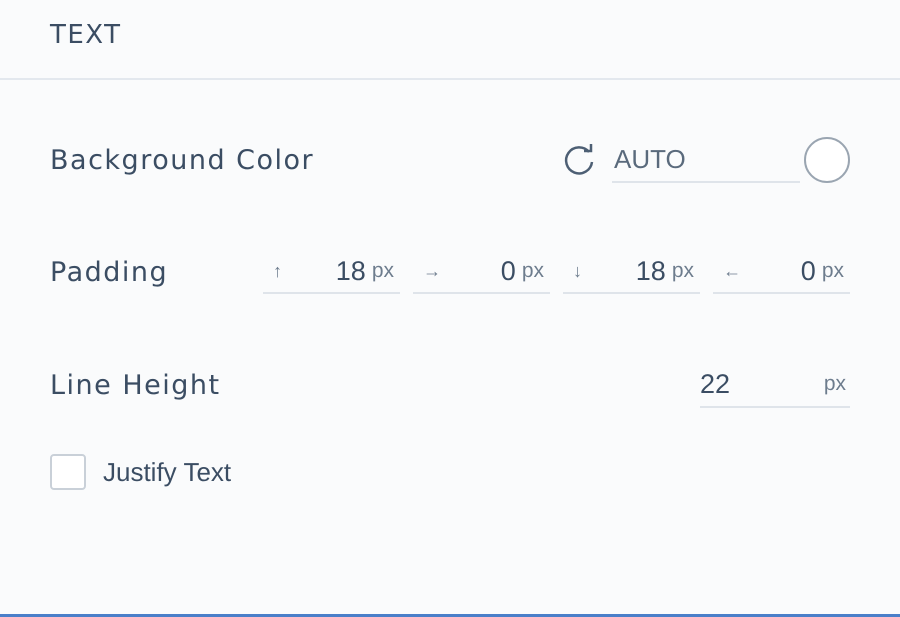  I want to click on arrow-icon: ↑, so click(284, 271).